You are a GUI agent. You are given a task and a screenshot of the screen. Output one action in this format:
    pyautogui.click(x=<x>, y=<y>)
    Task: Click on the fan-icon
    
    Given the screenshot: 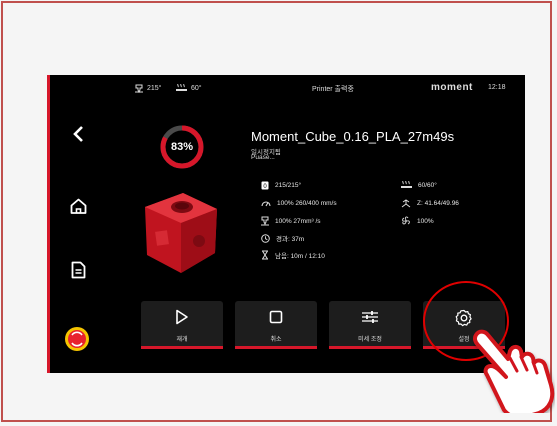 What is the action you would take?
    pyautogui.click(x=406, y=220)
    